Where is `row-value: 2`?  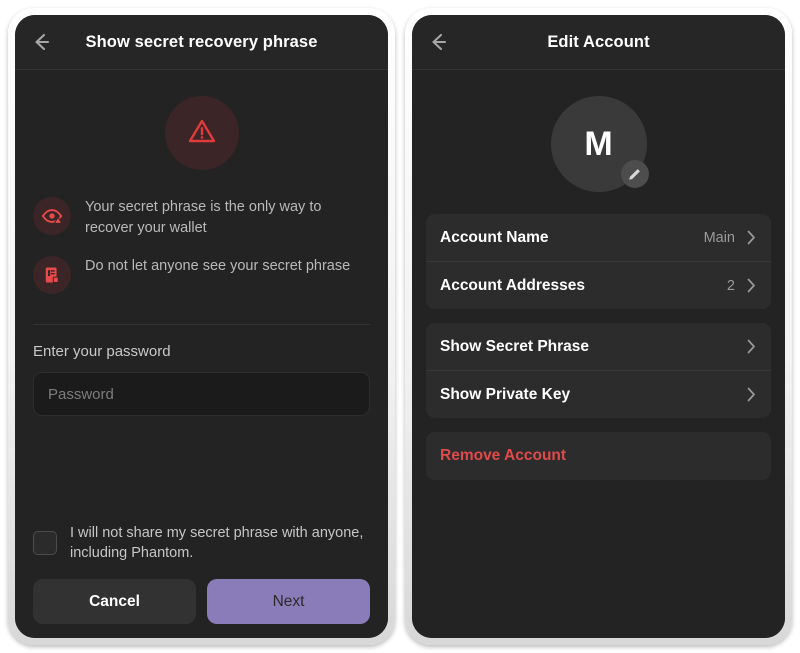
row-value: 2 is located at coordinates (730, 285).